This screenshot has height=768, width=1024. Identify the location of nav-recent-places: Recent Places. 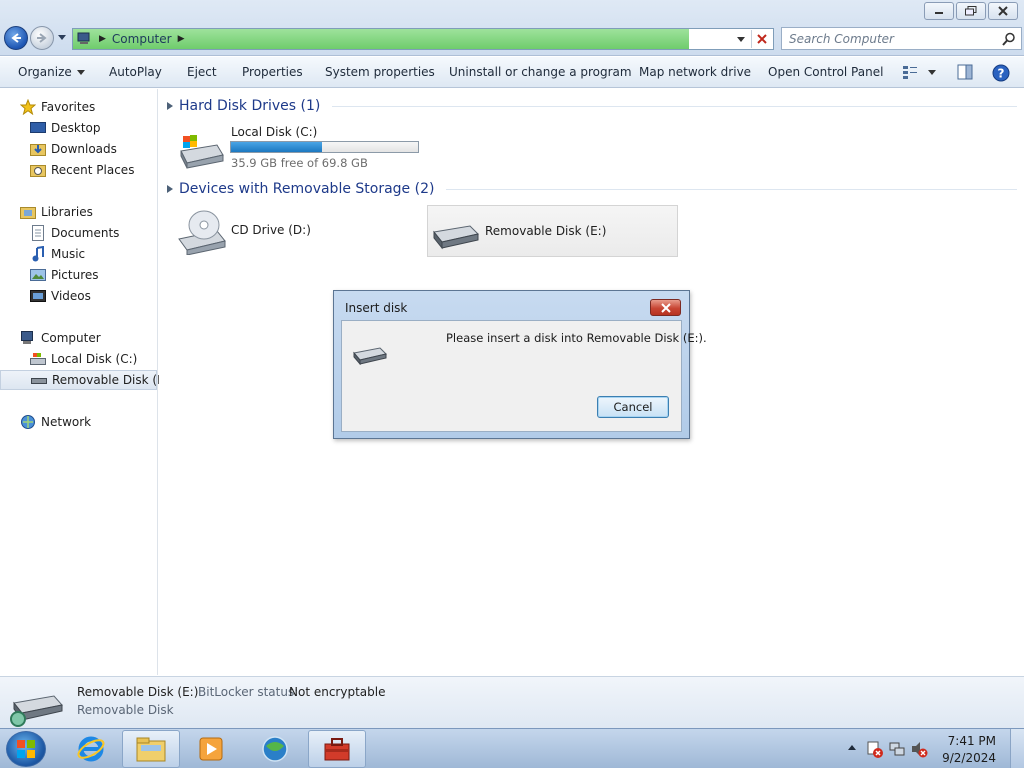
(78, 170).